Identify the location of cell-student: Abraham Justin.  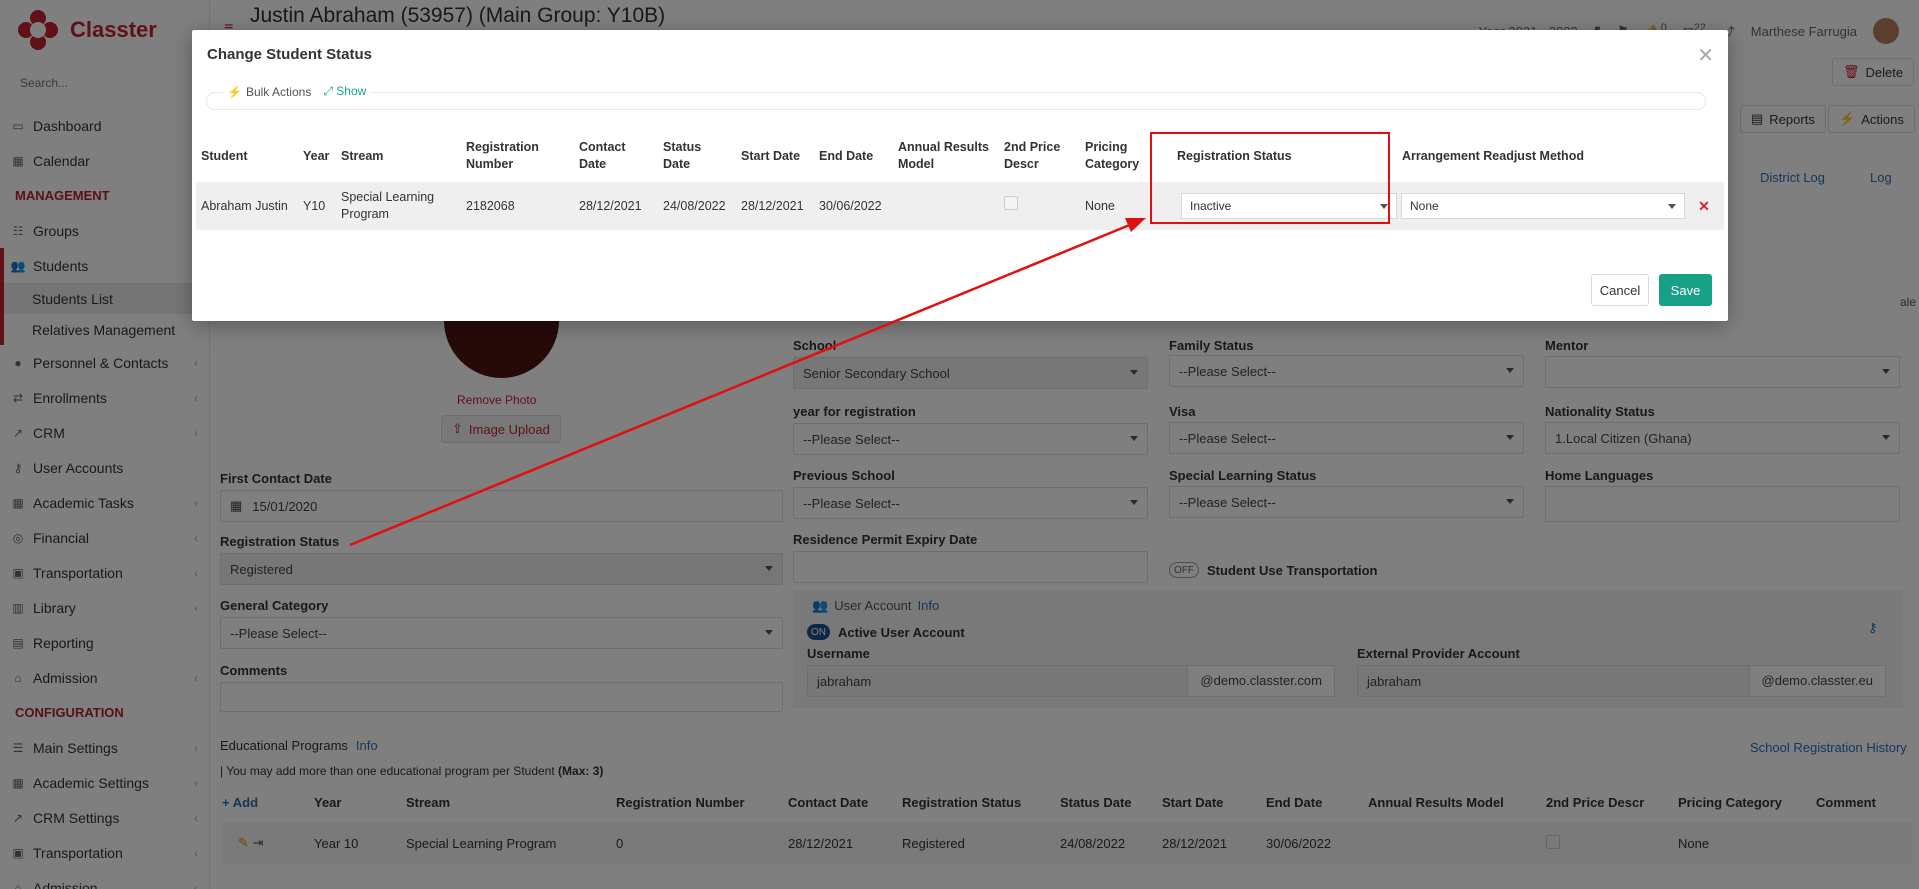
(244, 205).